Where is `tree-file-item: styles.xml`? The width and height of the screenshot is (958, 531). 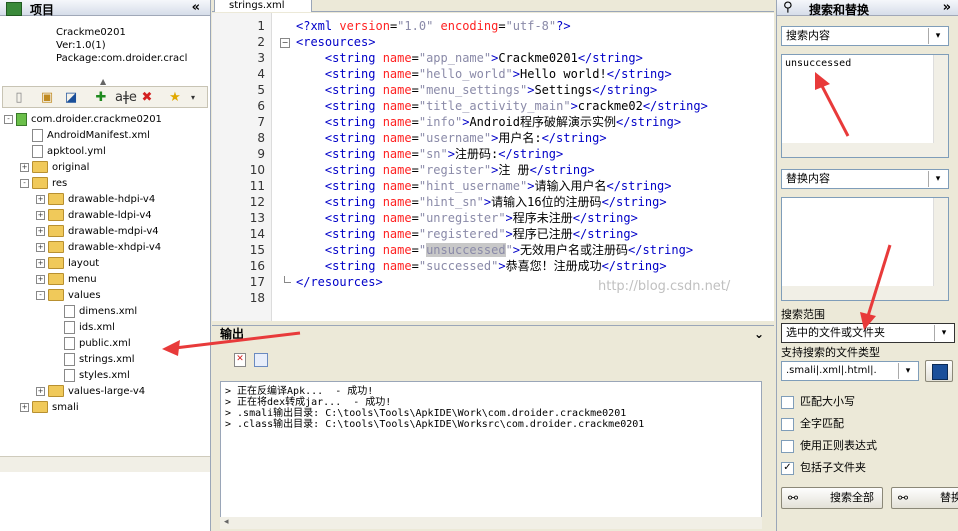 tree-file-item: styles.xml is located at coordinates (91, 376).